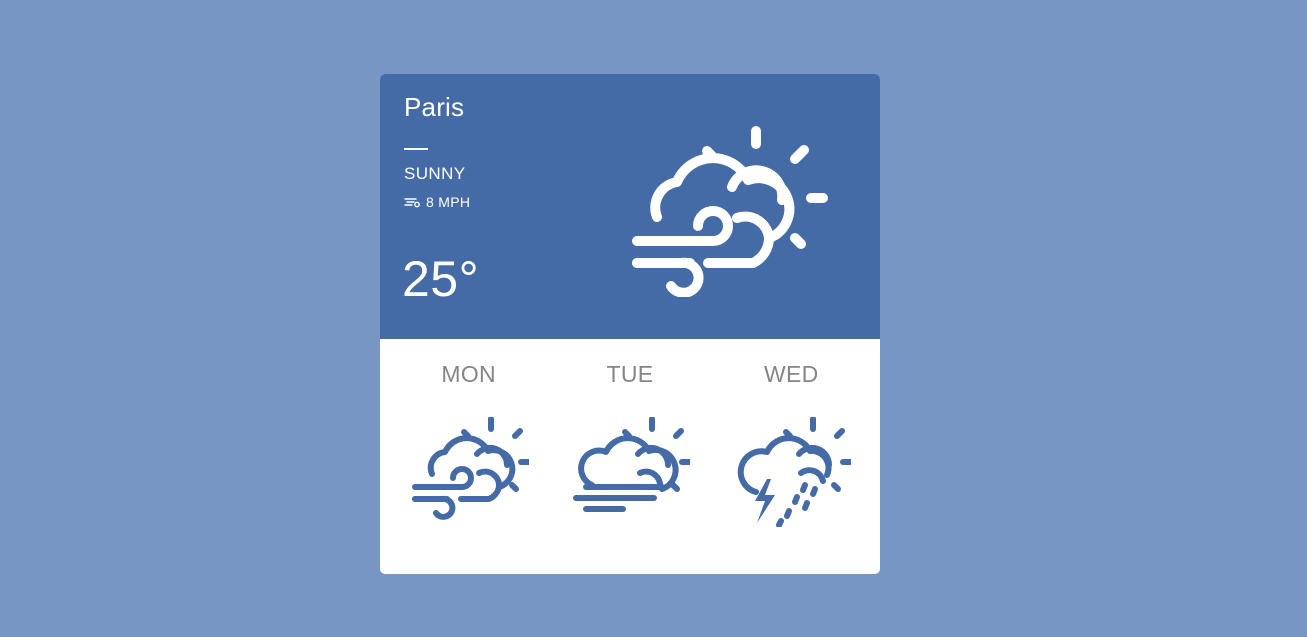 The image size is (1307, 637). I want to click on wind-icon, so click(412, 203).